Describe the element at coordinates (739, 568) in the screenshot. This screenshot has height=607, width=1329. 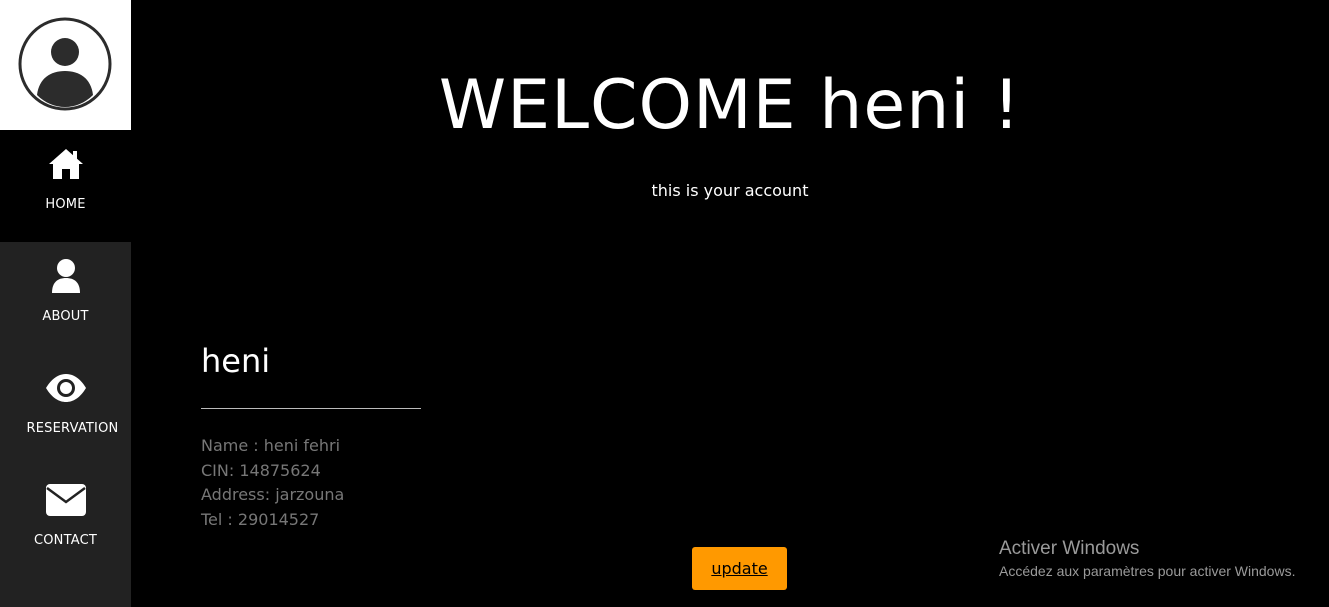
I see `update-button: update` at that location.